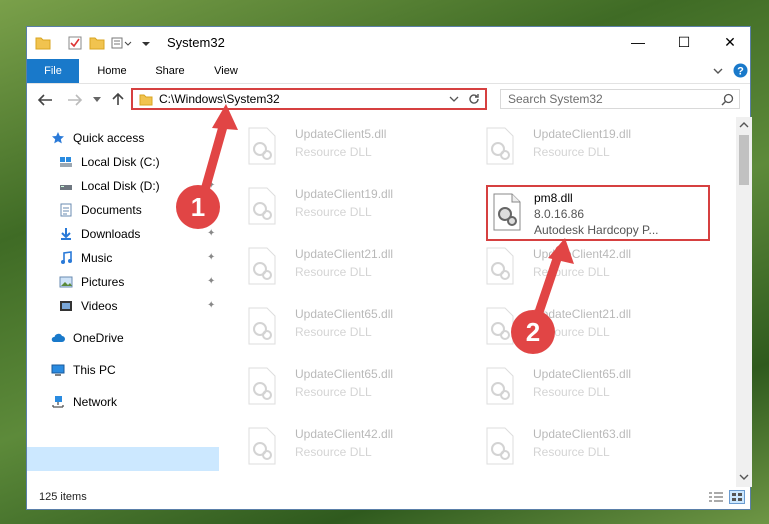 The height and width of the screenshot is (524, 769). What do you see at coordinates (225, 117) in the screenshot?
I see `arrowhead-address` at bounding box center [225, 117].